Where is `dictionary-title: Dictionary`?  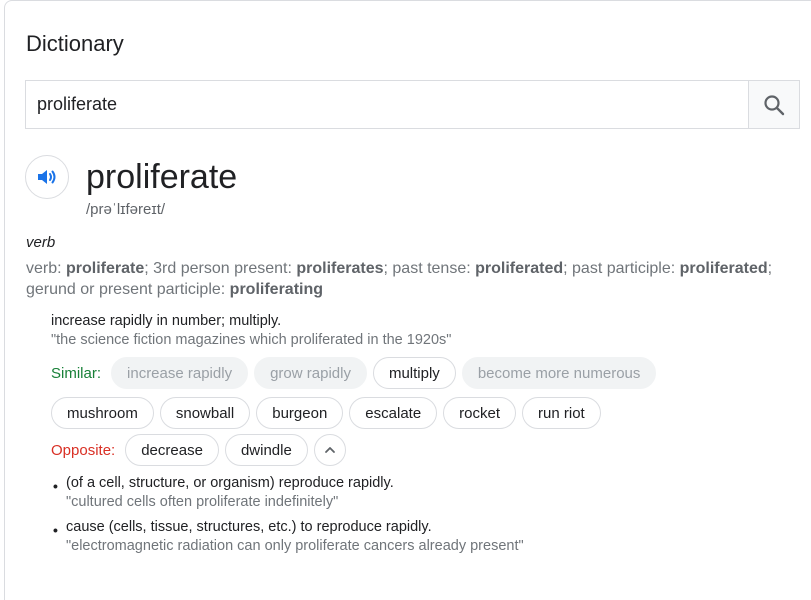 dictionary-title: Dictionary is located at coordinates (75, 43).